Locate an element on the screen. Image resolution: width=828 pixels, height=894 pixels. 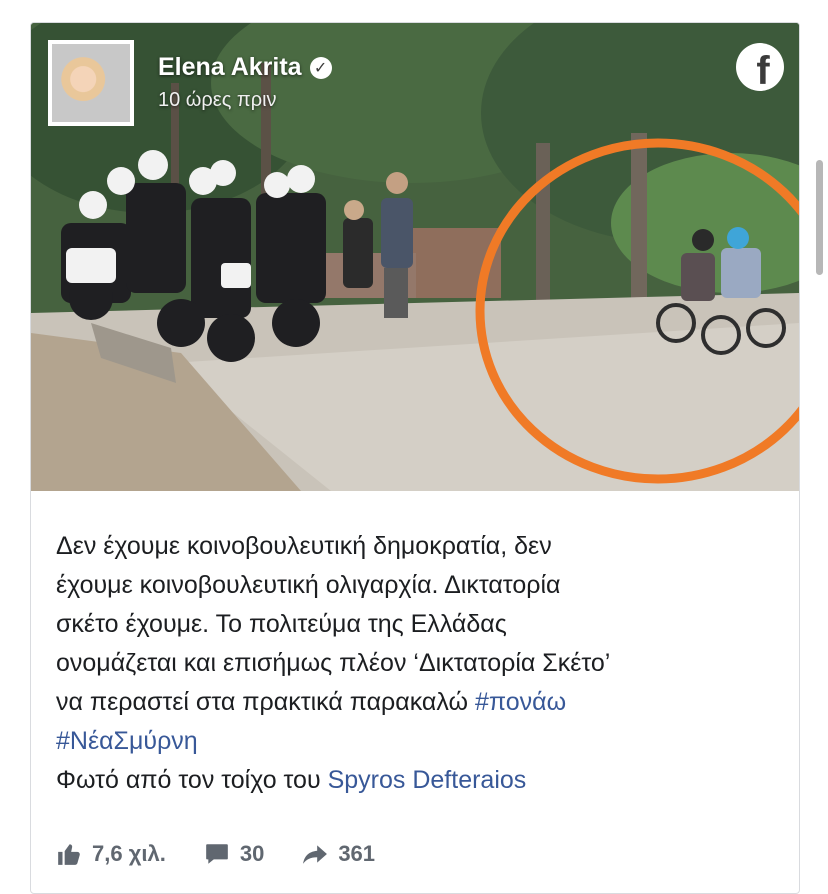
share-button: 361 is located at coordinates (338, 854).